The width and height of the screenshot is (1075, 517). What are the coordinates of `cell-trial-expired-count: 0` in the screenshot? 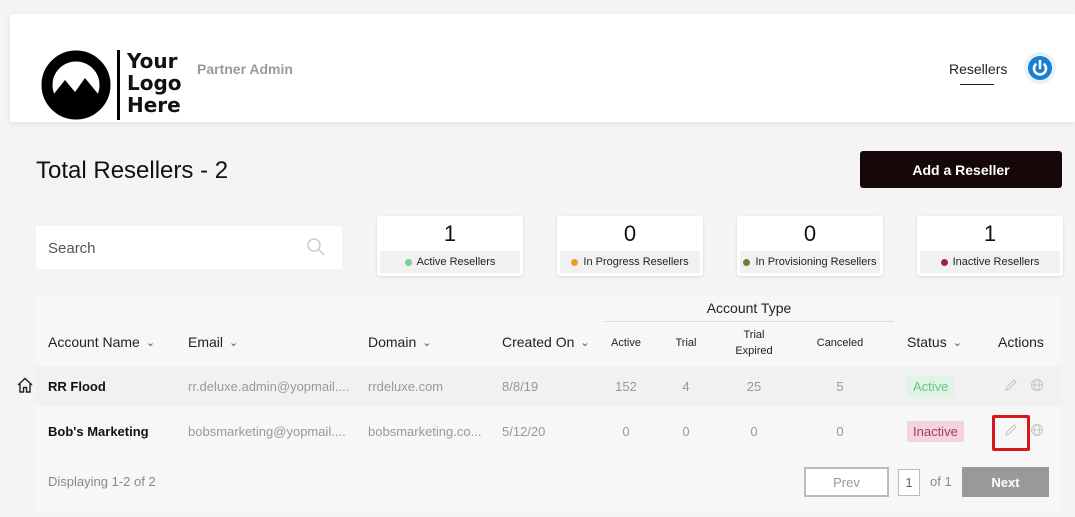 It's located at (754, 431).